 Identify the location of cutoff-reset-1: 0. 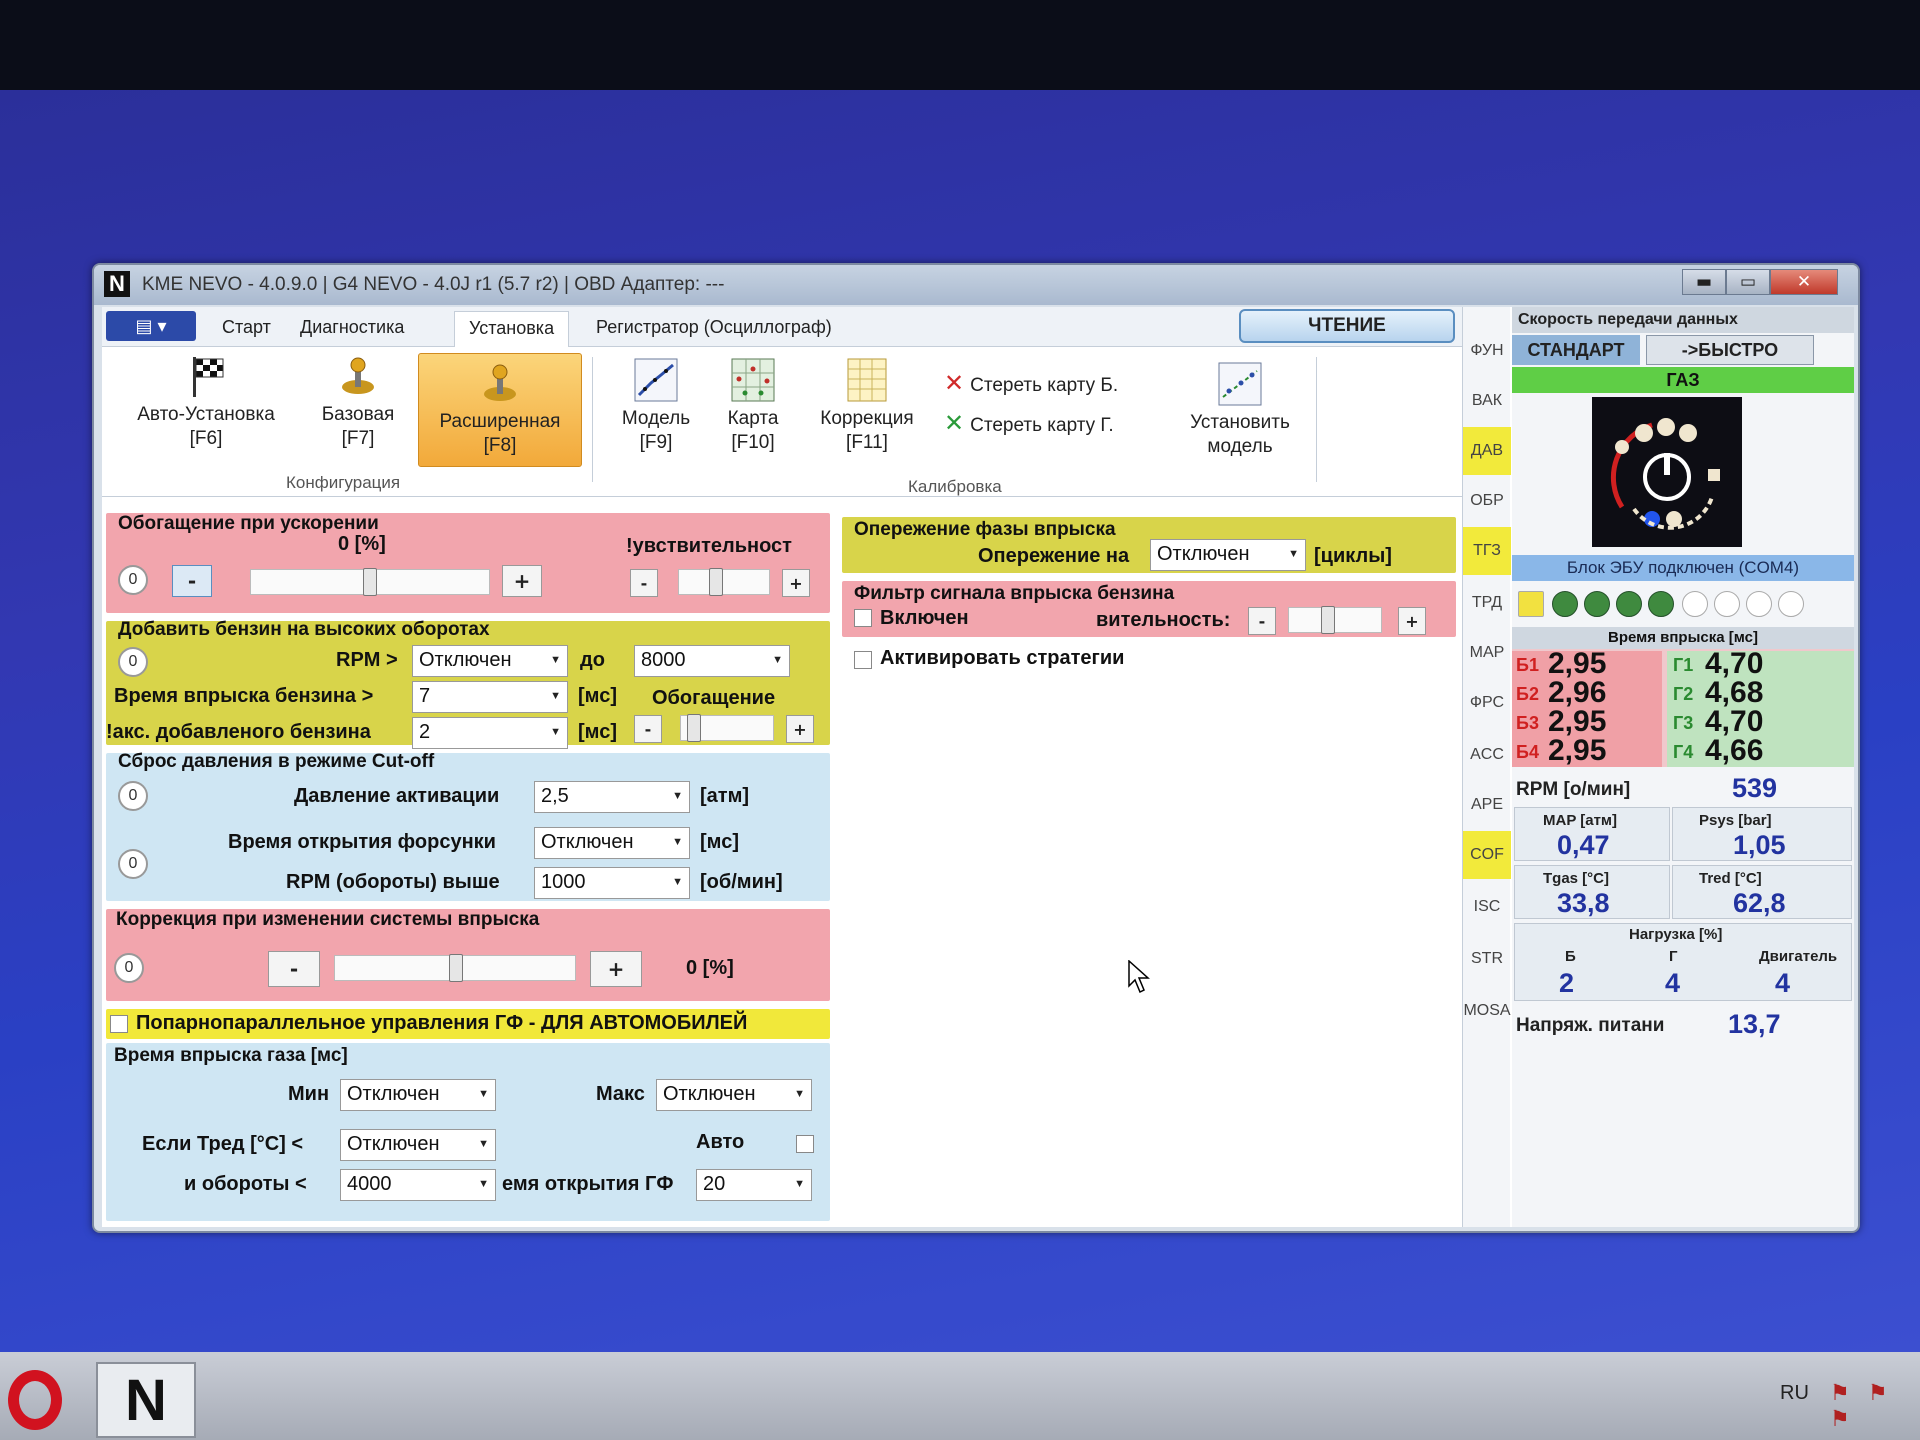
(133, 796).